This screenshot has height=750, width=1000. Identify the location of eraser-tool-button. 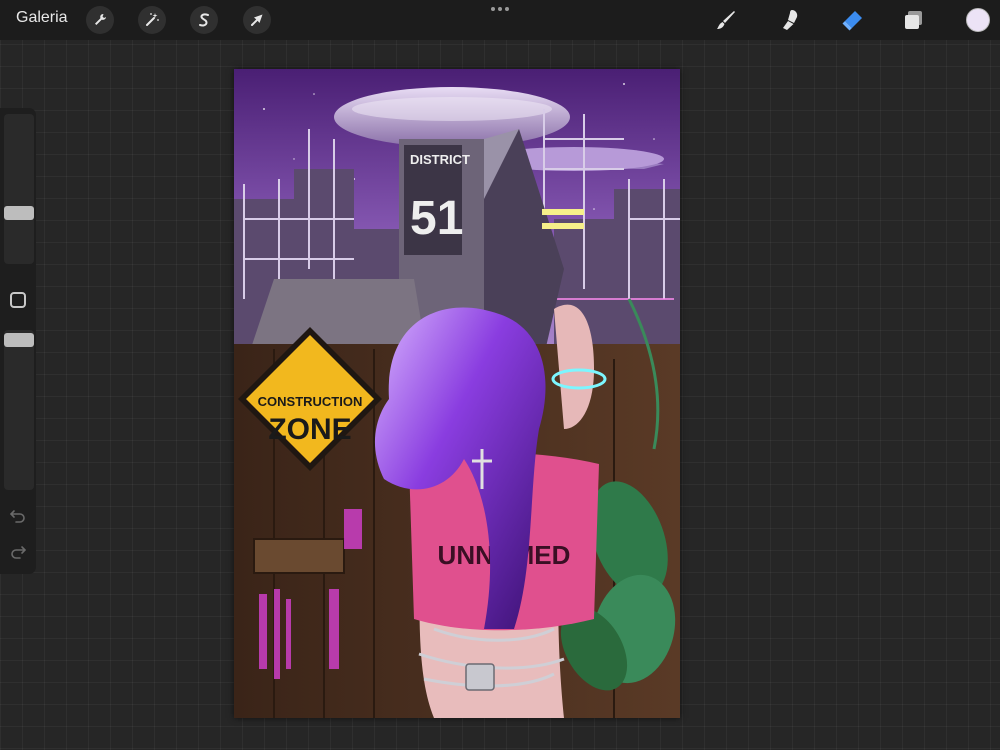
(852, 20).